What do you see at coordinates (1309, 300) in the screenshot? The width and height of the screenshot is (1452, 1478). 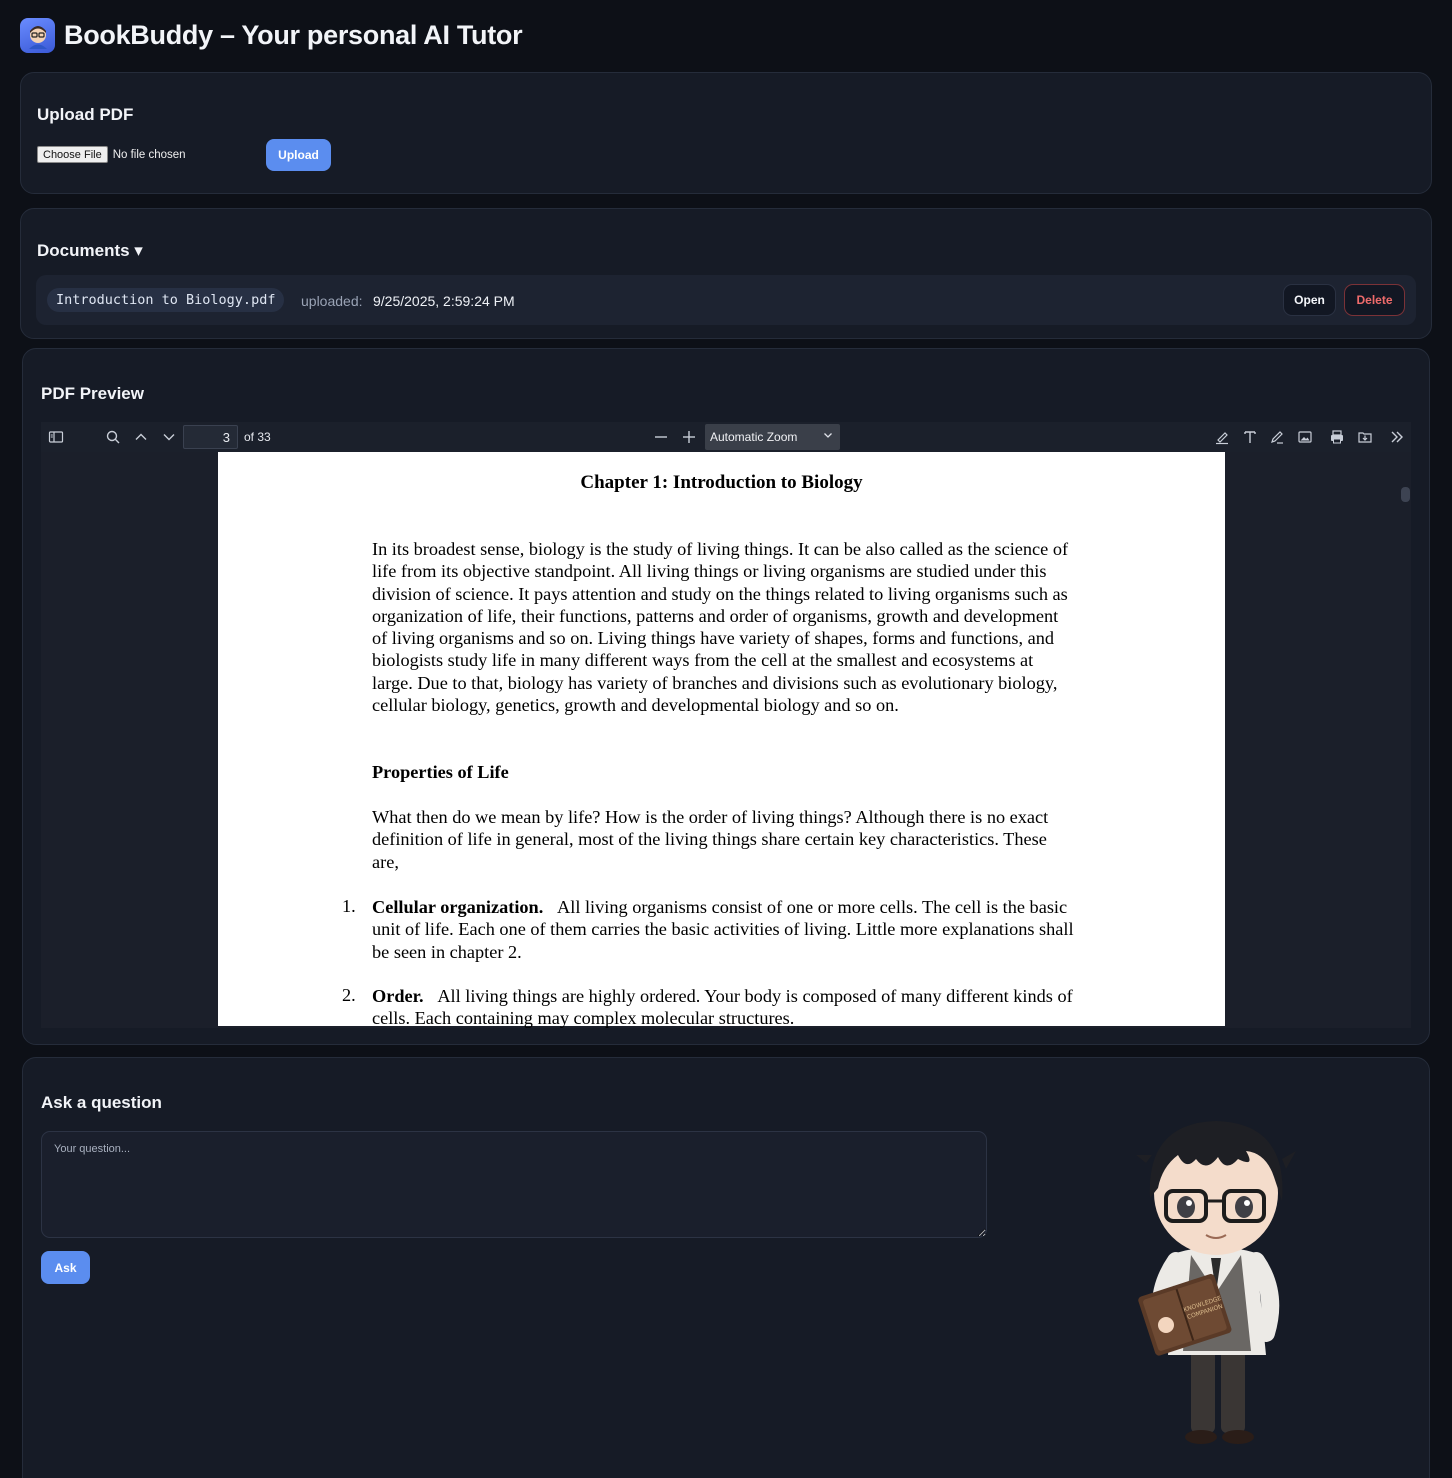 I see `open-document-button: Open` at bounding box center [1309, 300].